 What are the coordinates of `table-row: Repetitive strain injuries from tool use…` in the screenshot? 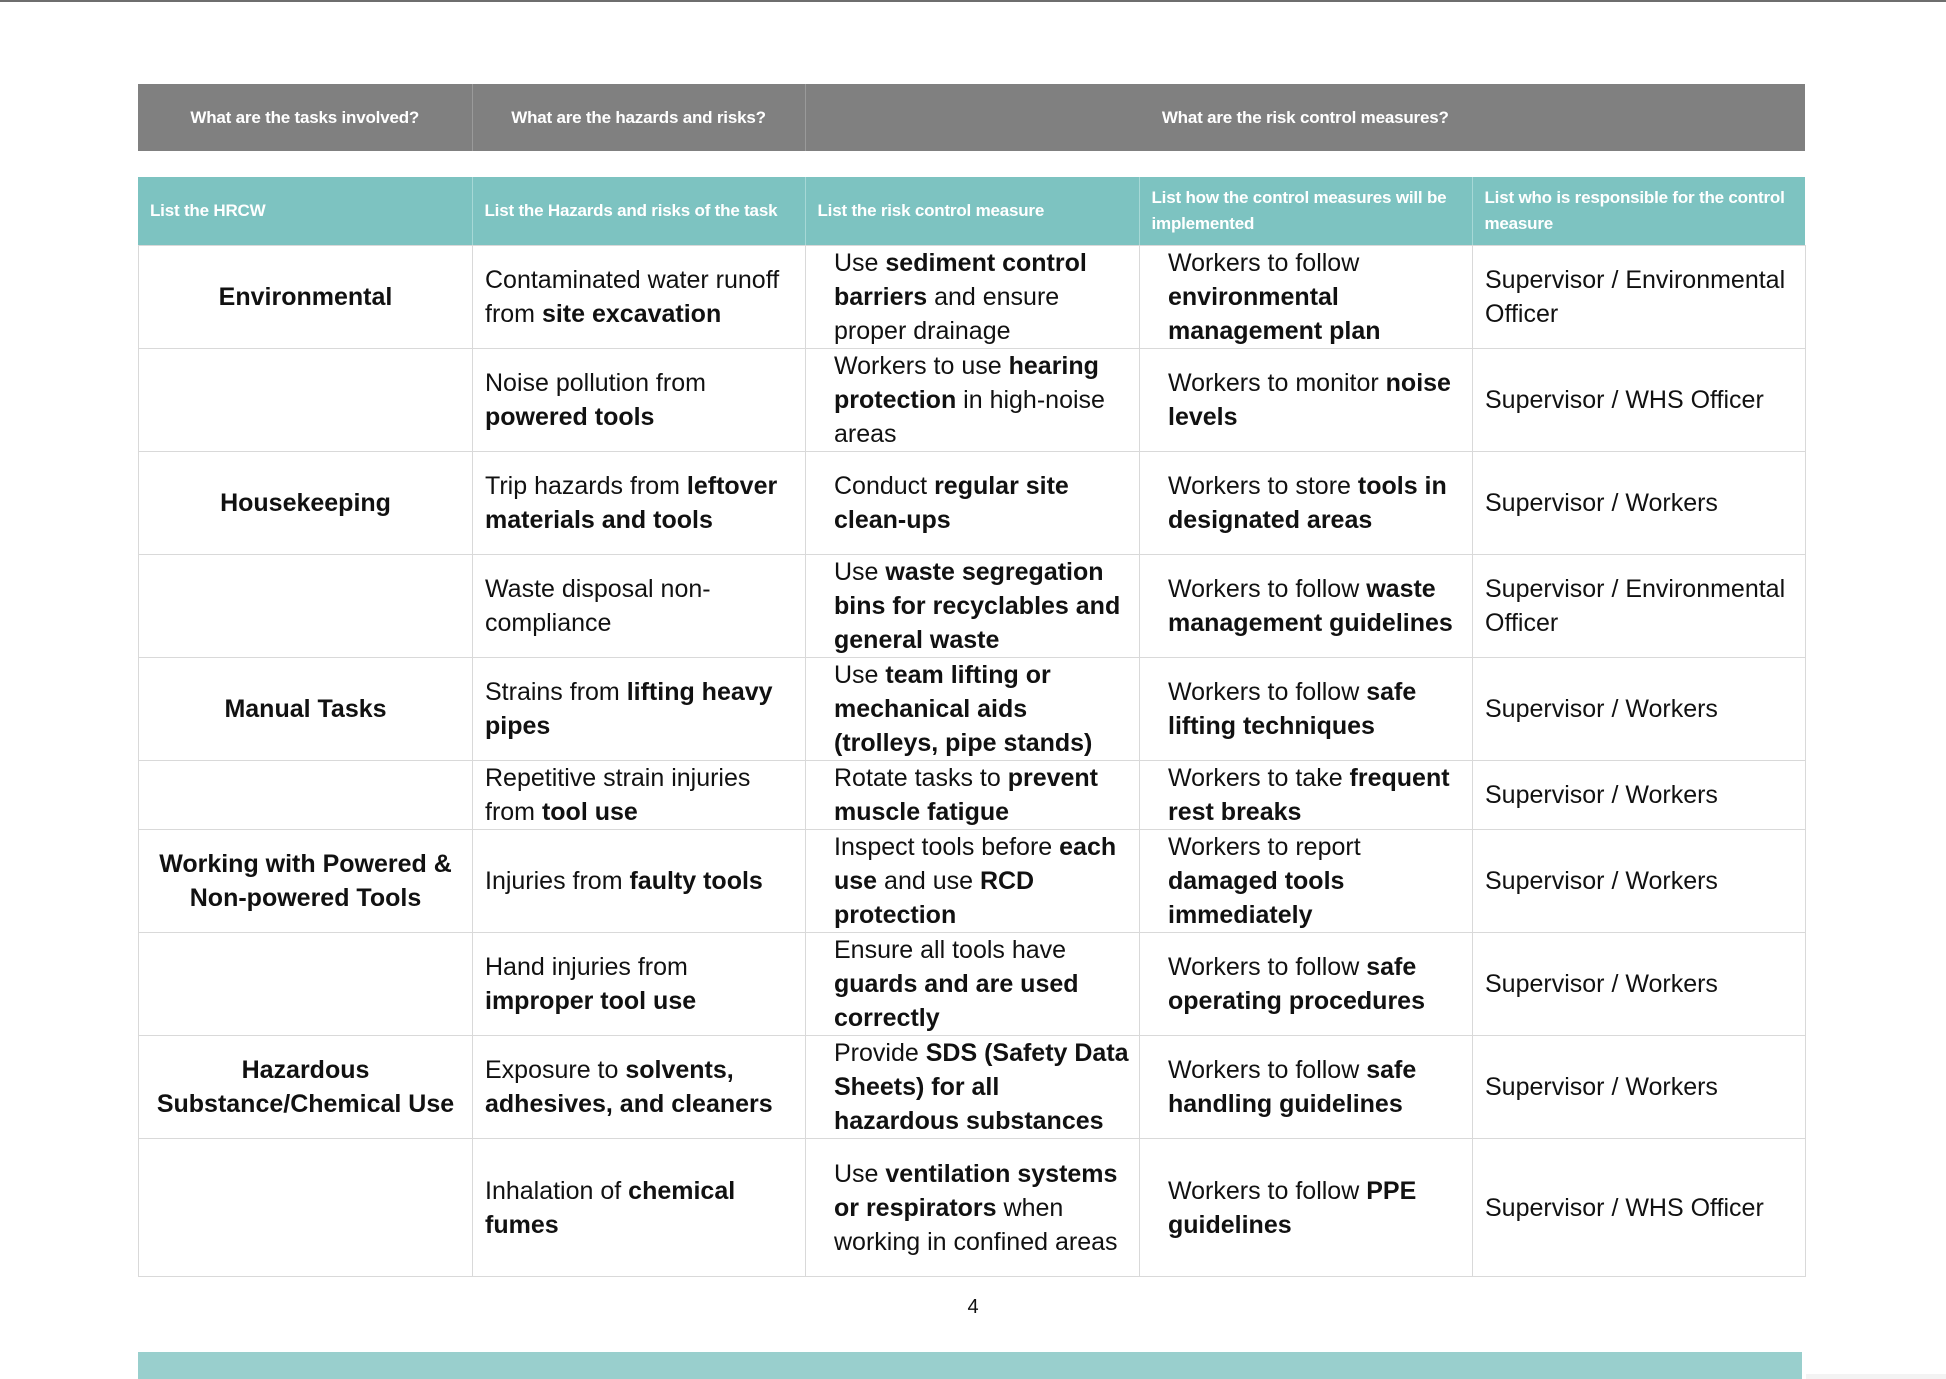 It's located at (972, 795).